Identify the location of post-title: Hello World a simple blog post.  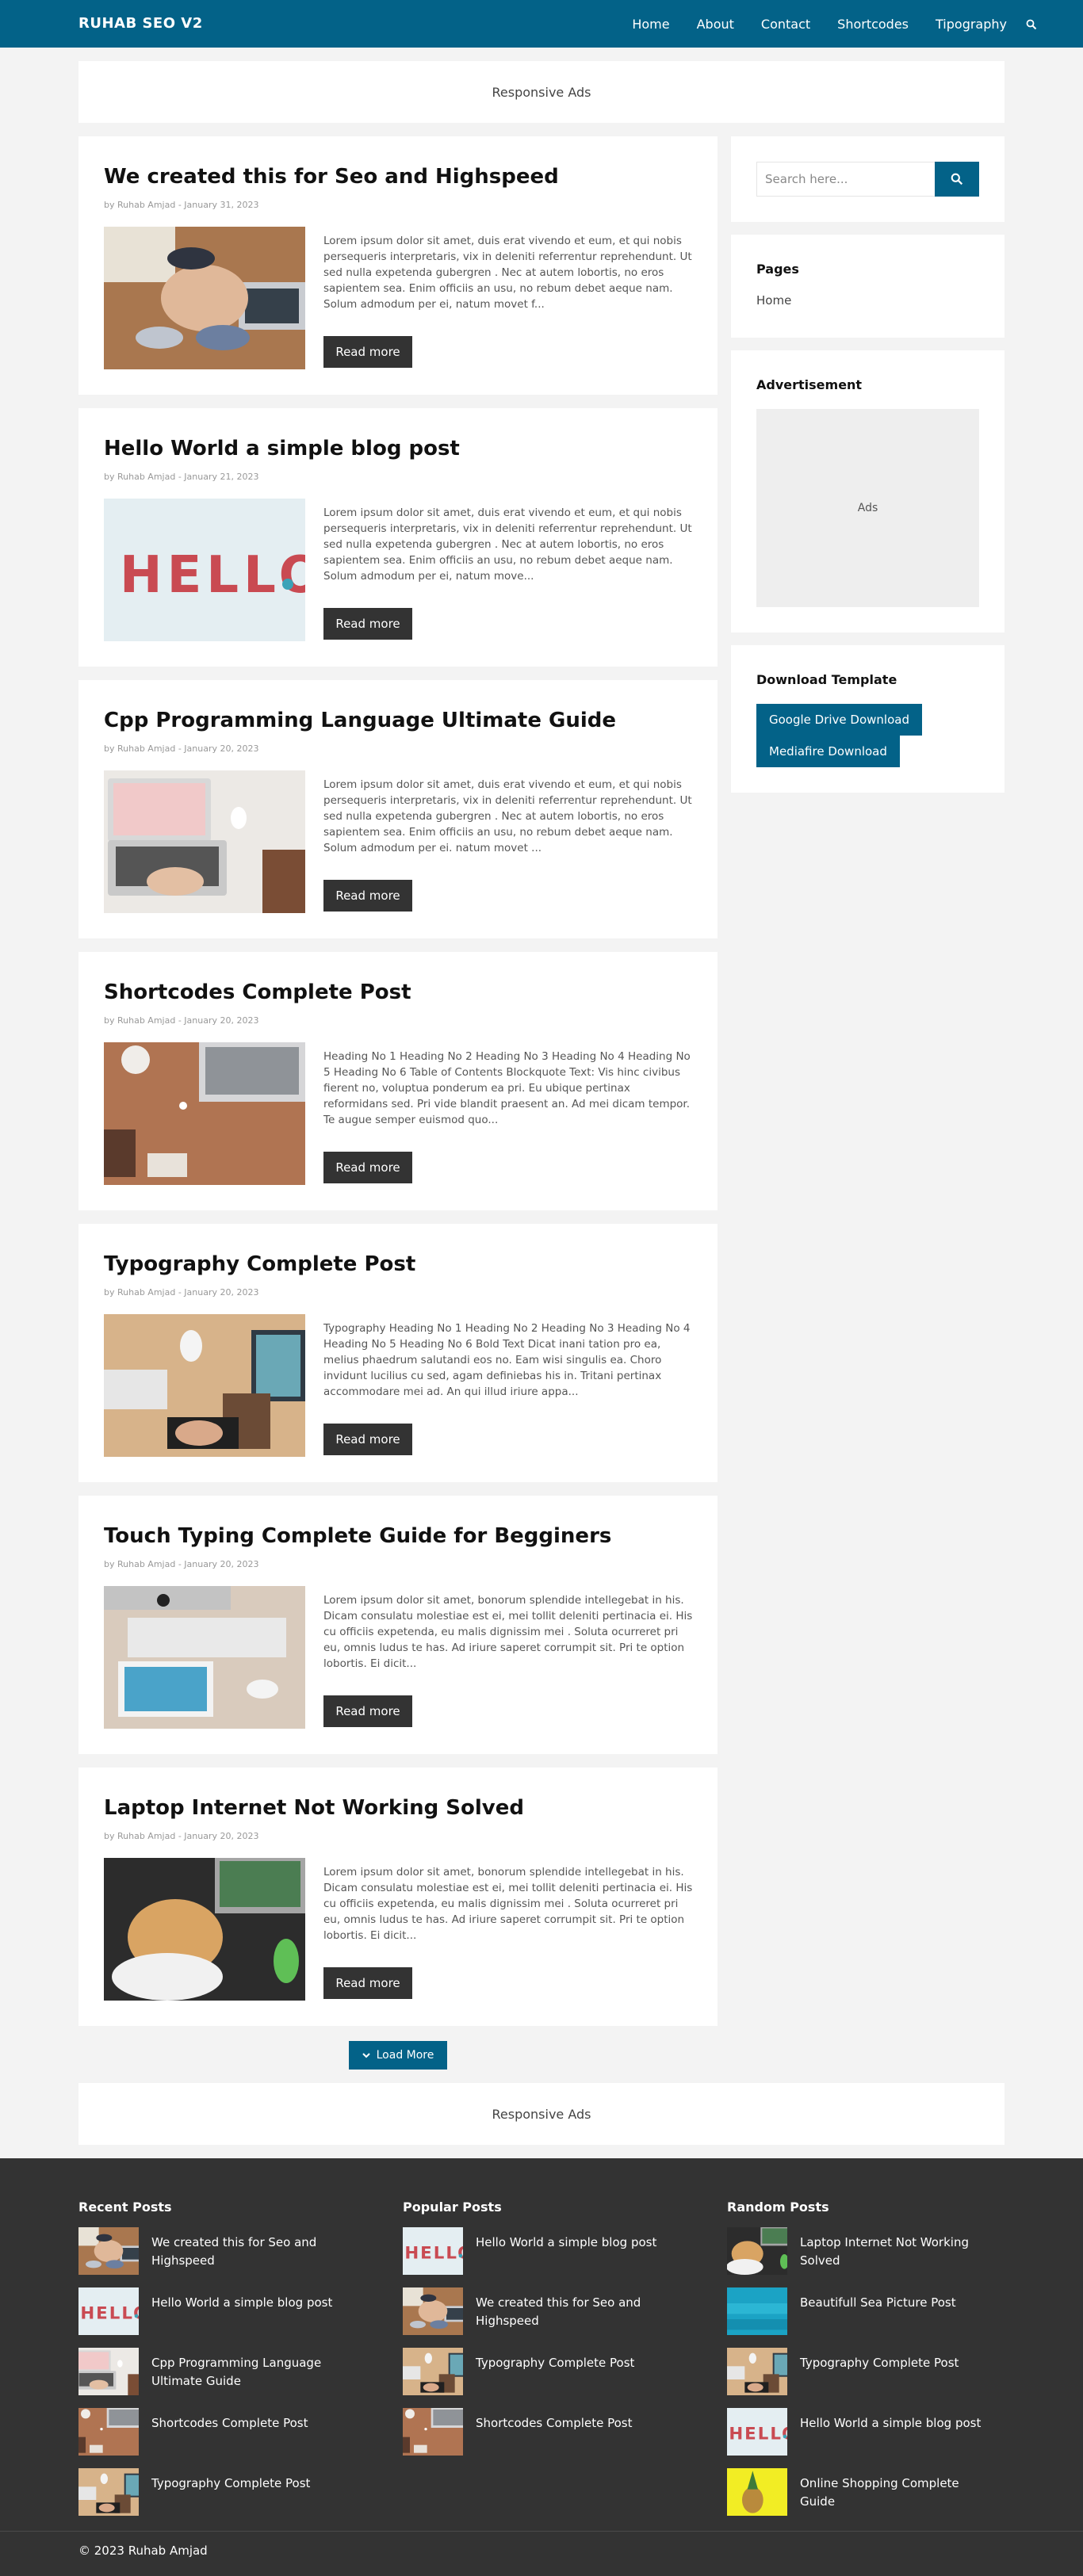
(282, 449).